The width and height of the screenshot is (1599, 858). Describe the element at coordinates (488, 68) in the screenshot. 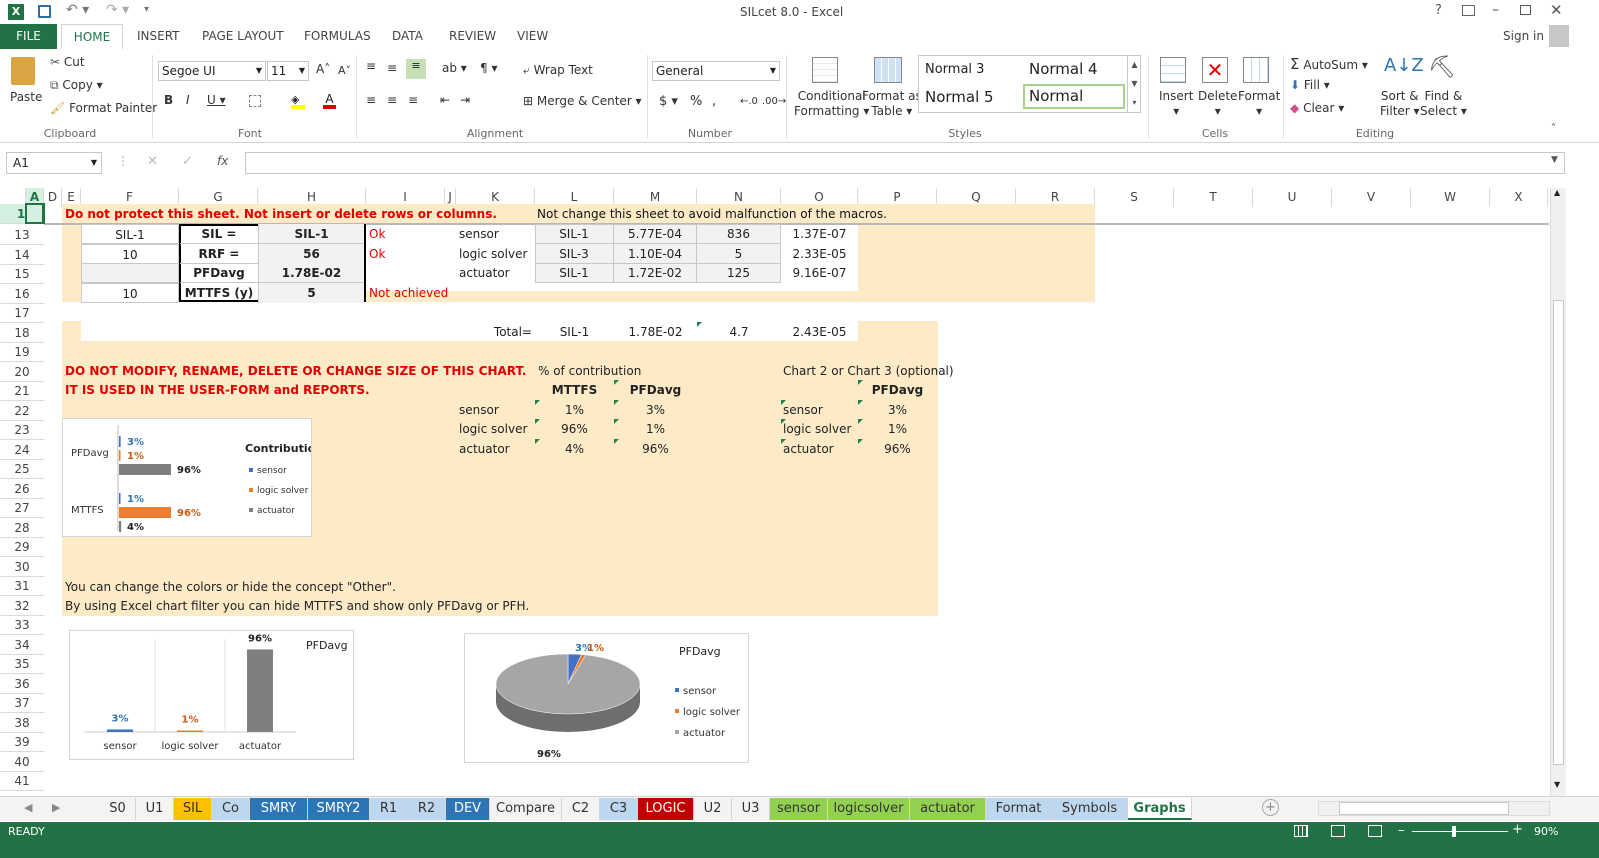

I see `paragraph-direction-icon: ¶ ▾` at that location.